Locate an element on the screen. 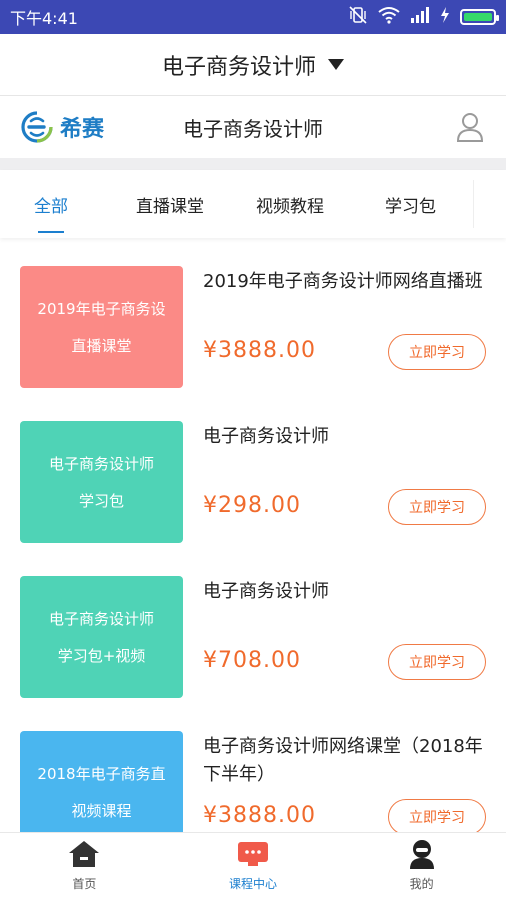  battery-level is located at coordinates (478, 17).